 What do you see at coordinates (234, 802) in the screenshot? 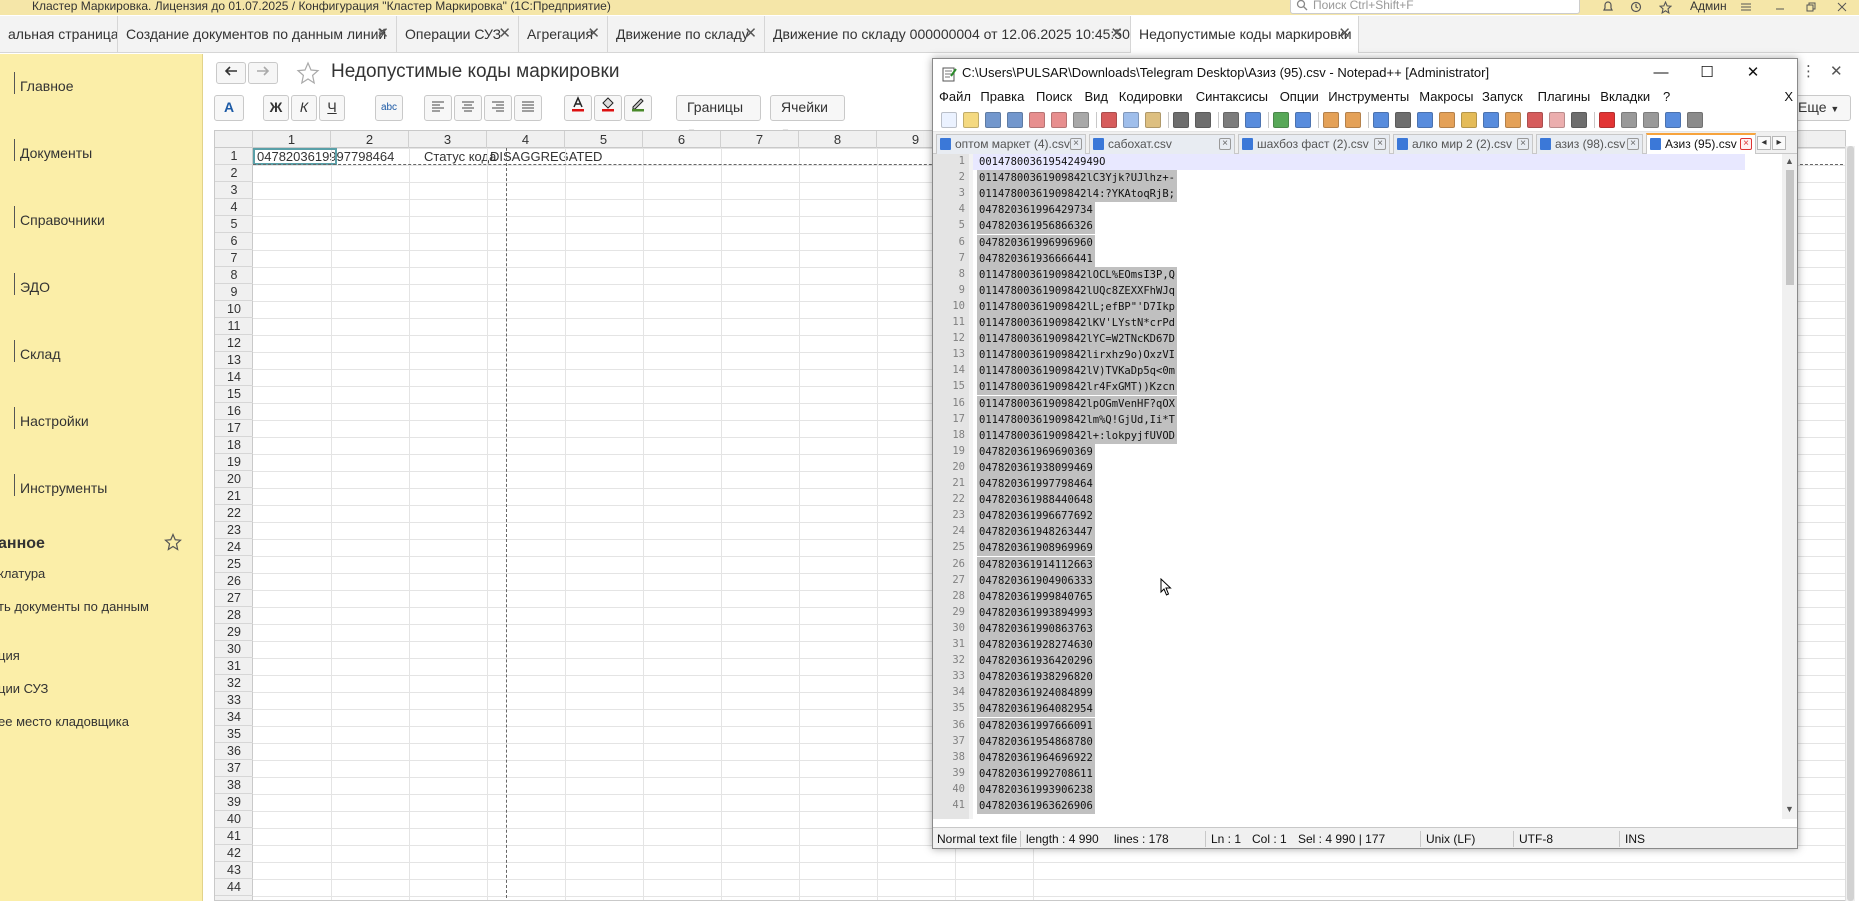
I see `row-header: 39` at bounding box center [234, 802].